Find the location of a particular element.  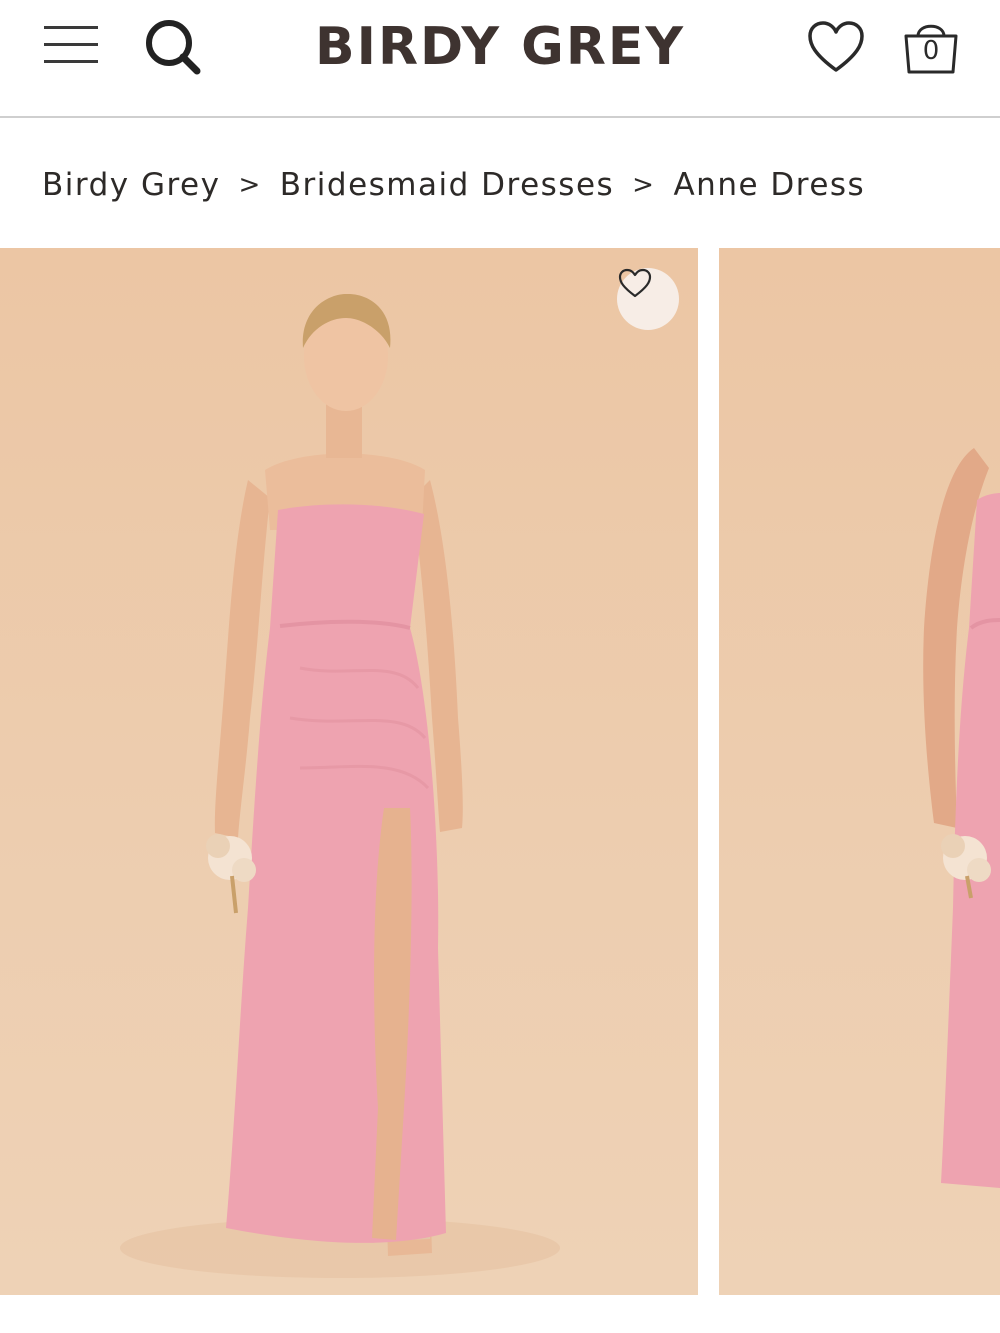

shopping-bag-icon: 0 is located at coordinates (931, 47).